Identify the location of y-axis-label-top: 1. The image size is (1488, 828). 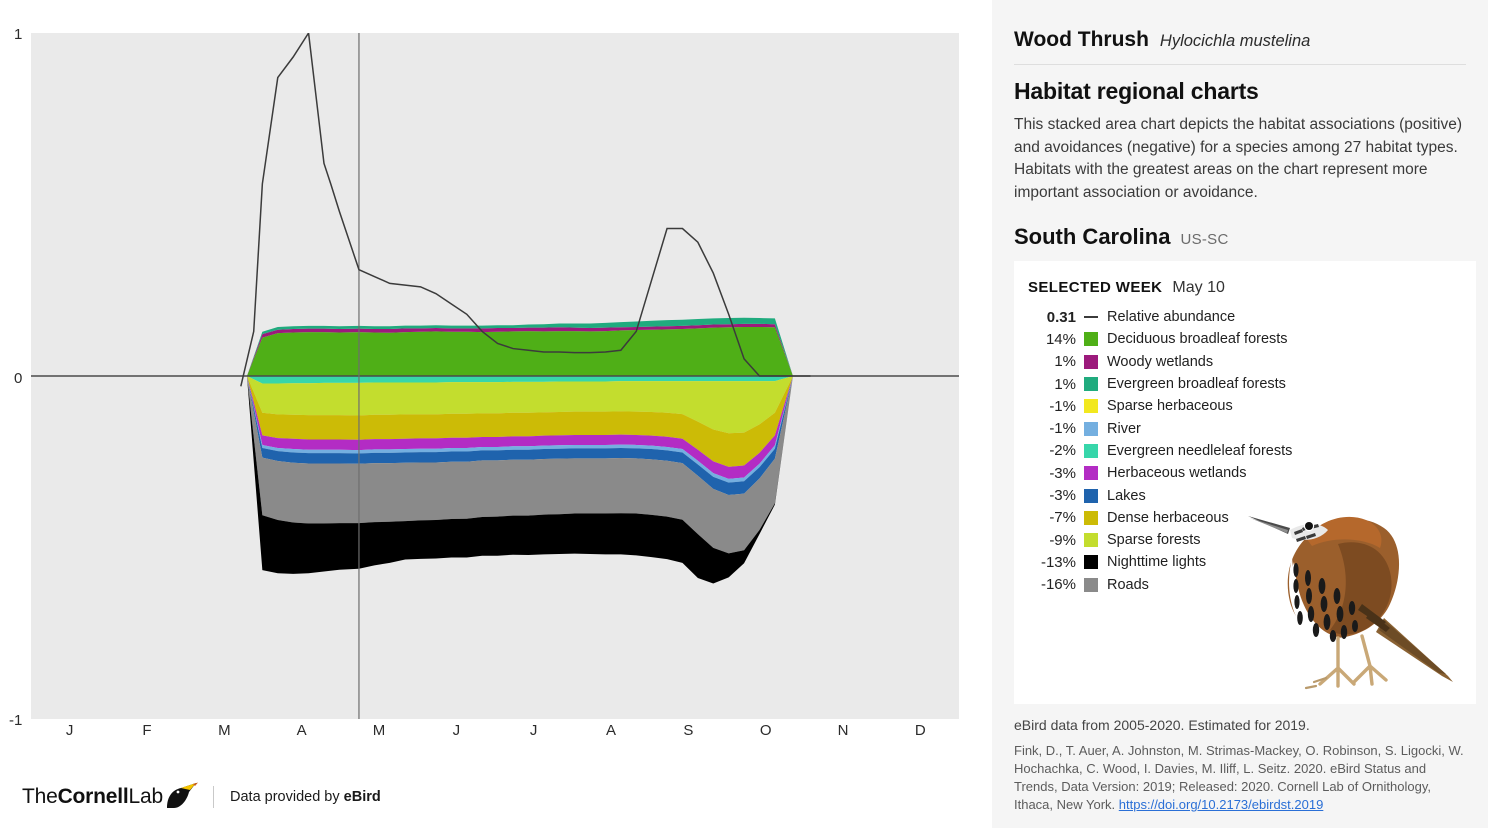
(18, 34).